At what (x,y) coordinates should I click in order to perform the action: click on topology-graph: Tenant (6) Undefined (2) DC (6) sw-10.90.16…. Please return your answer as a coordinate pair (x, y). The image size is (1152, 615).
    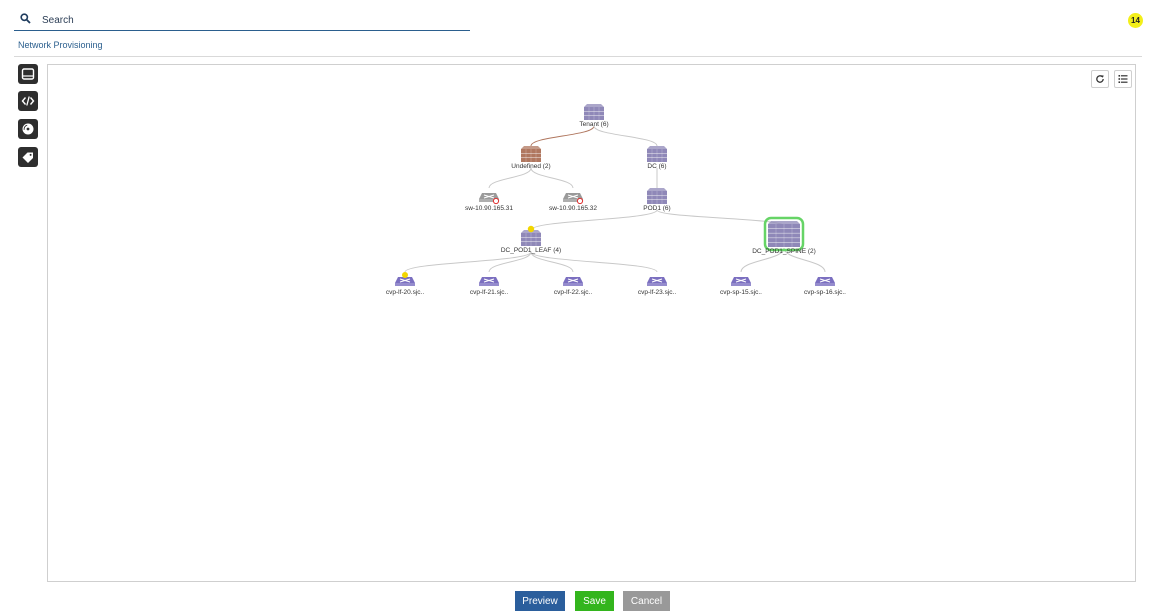
    Looking at the image, I should click on (616, 200).